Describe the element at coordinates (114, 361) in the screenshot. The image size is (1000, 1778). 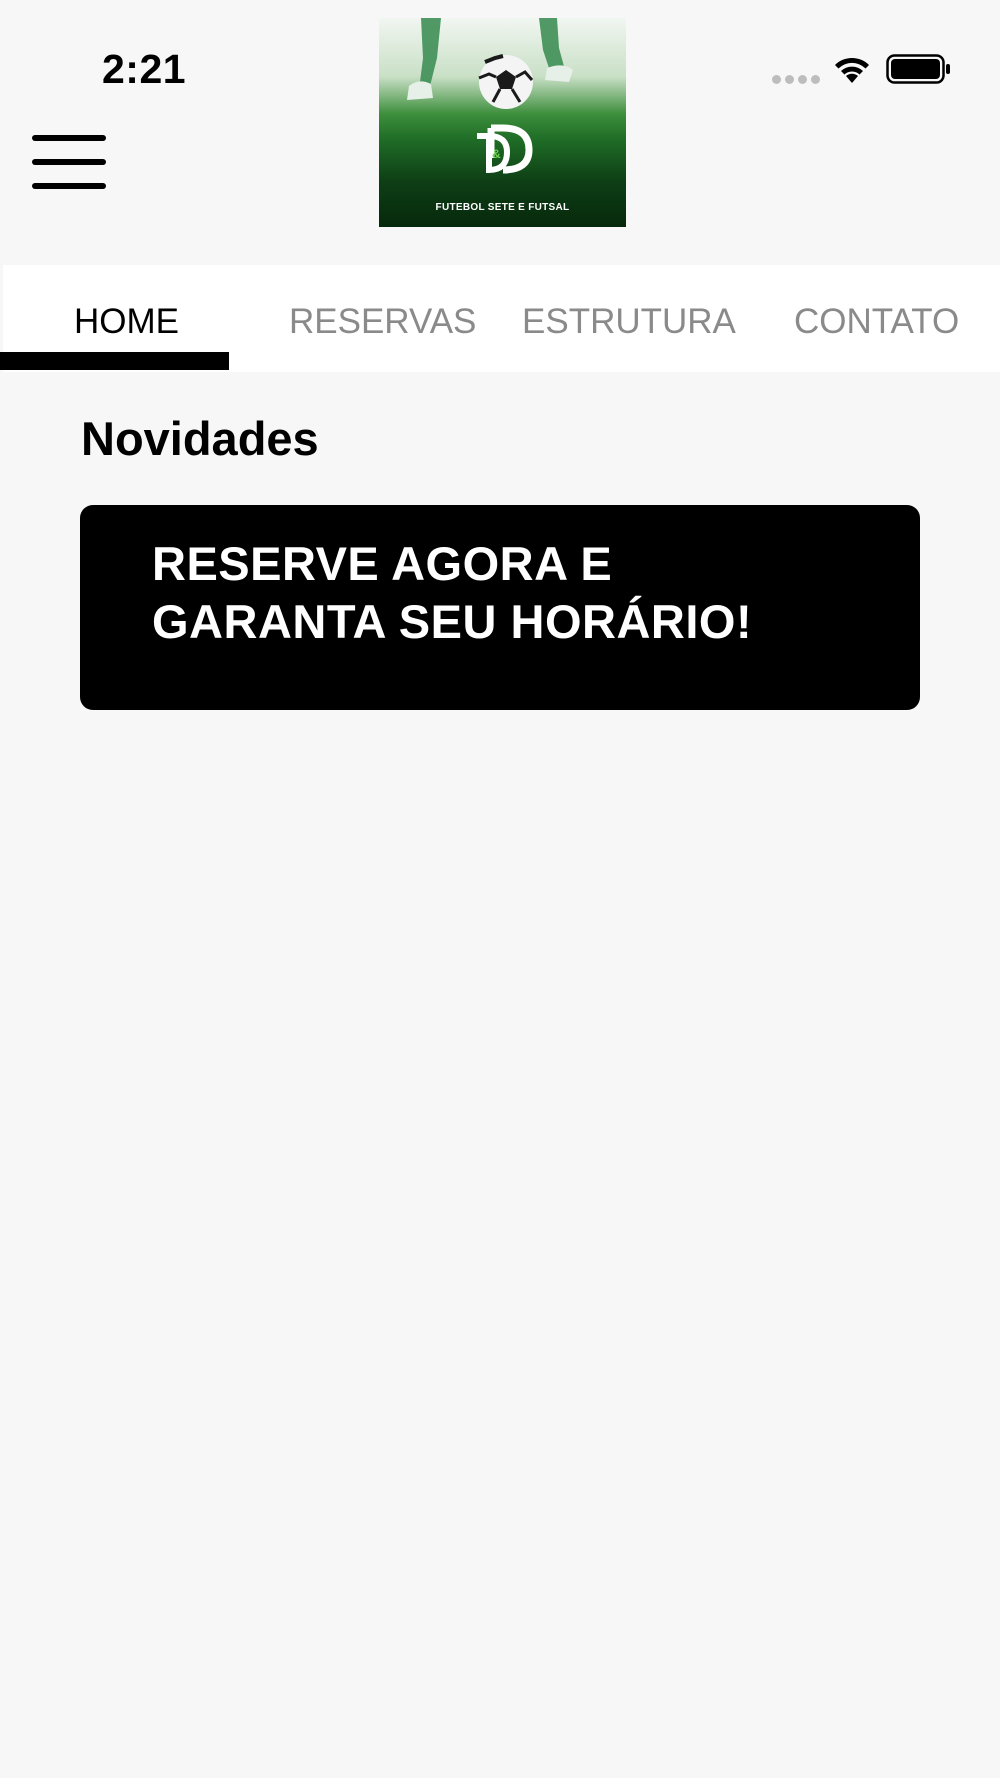
I see `active-tab-indicator` at that location.